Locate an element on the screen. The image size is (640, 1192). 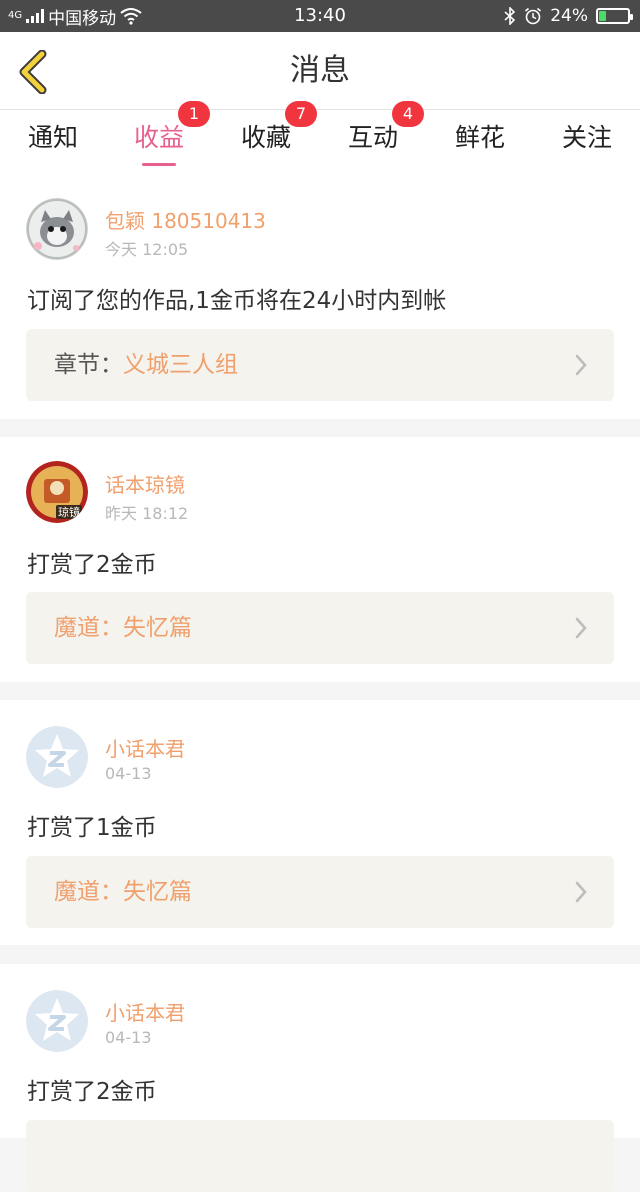
alarm-icon is located at coordinates (533, 16).